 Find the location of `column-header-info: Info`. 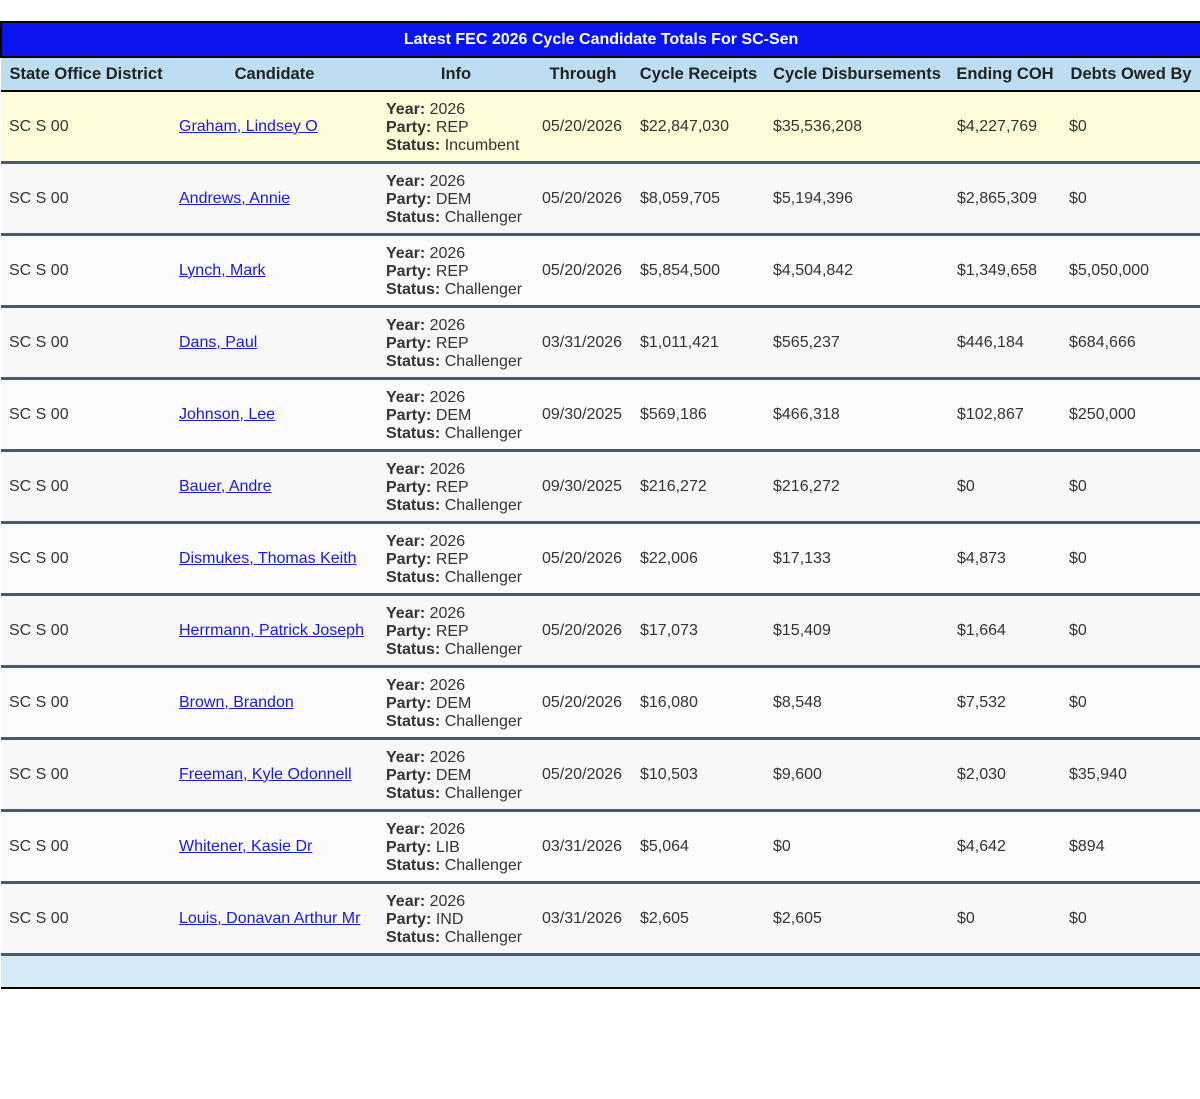

column-header-info: Info is located at coordinates (456, 74).